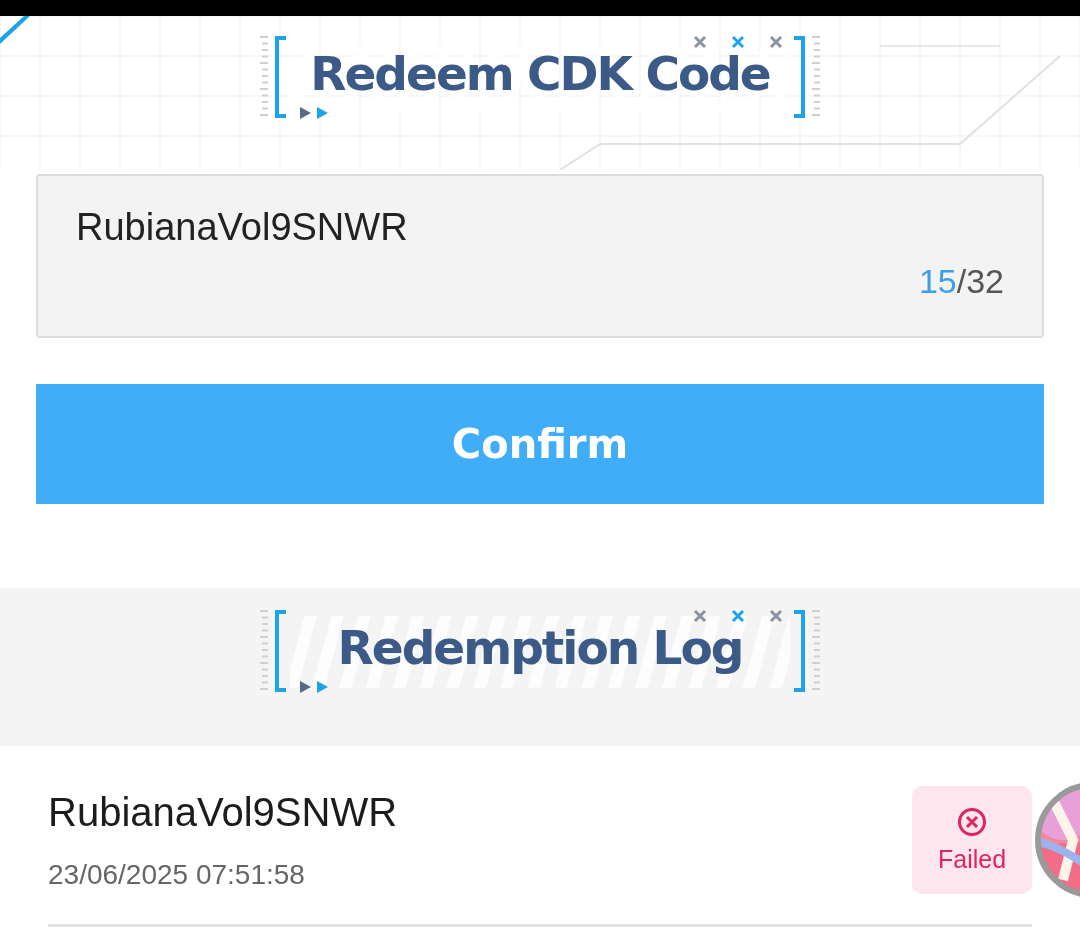 This screenshot has height=948, width=1080. Describe the element at coordinates (540, 648) in the screenshot. I see `section-title: Redemption Log` at that location.